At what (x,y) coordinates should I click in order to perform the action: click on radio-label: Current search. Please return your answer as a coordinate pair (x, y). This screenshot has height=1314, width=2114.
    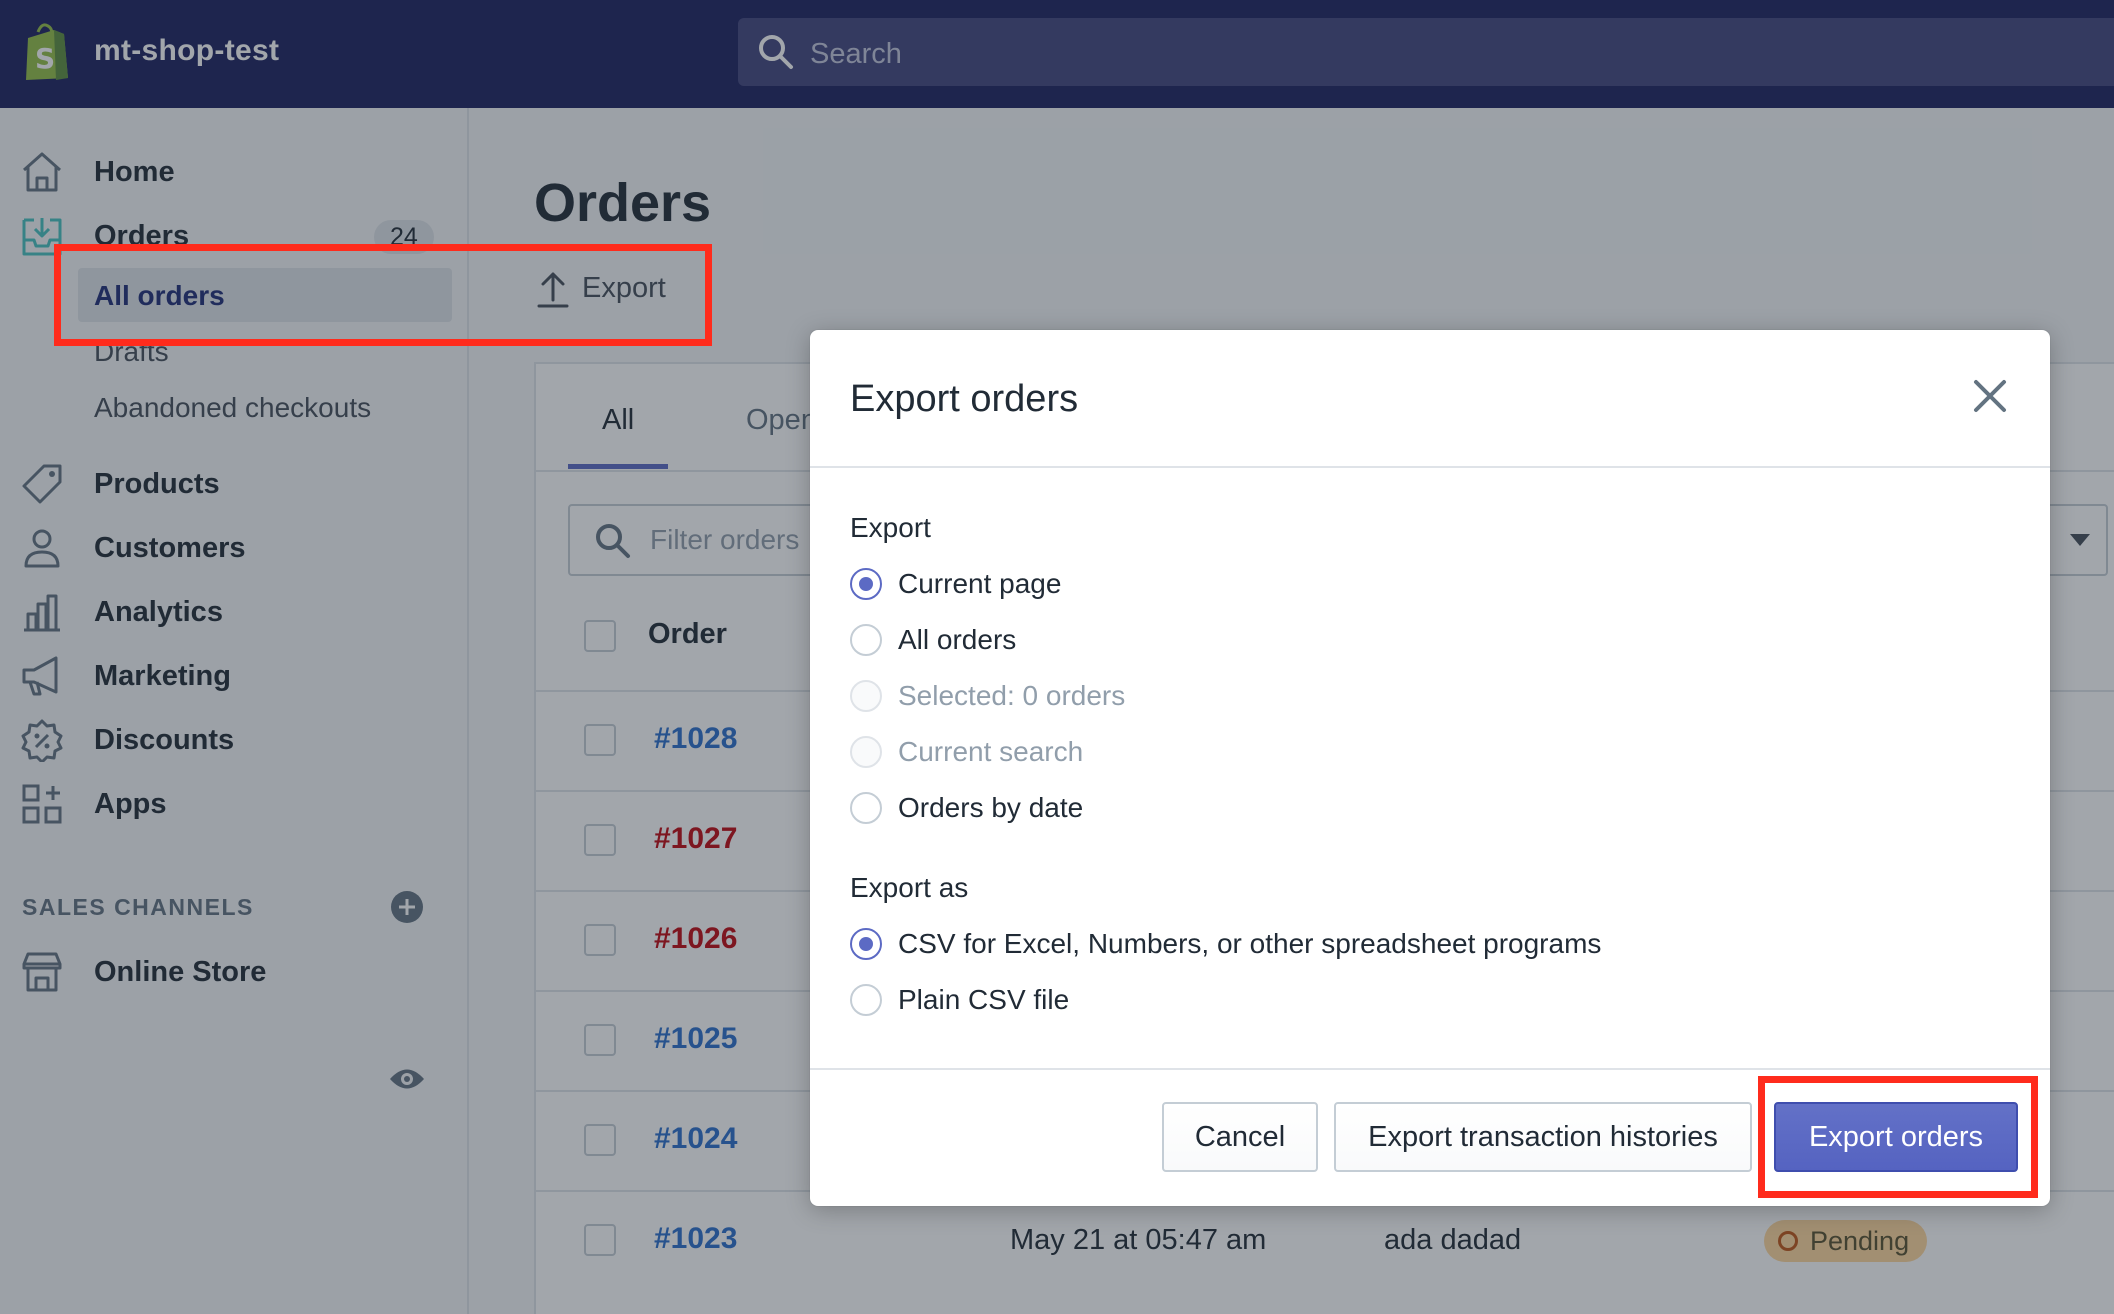
    Looking at the image, I should click on (991, 751).